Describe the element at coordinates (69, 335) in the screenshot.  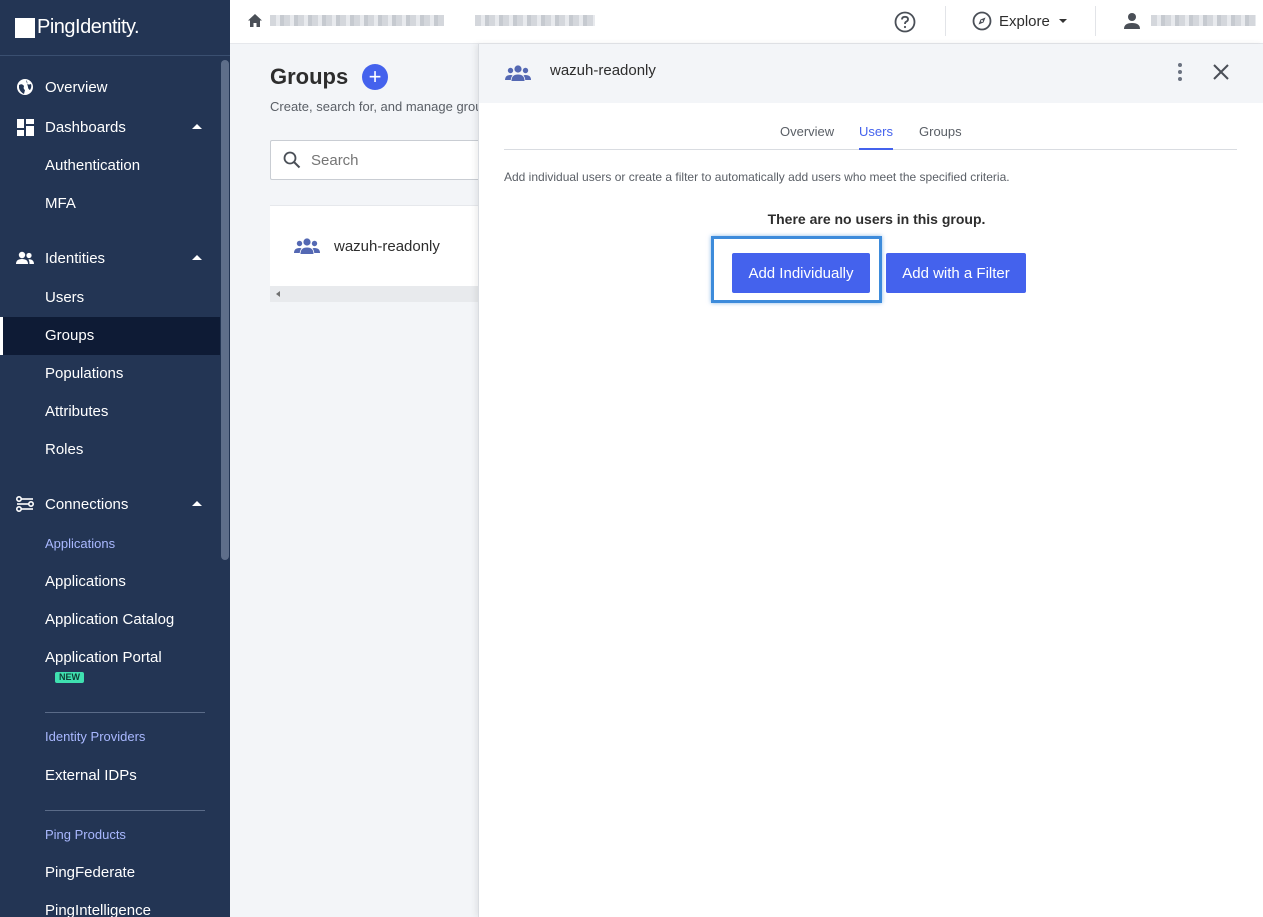
I see `sidebar-item-groups: Groups` at that location.